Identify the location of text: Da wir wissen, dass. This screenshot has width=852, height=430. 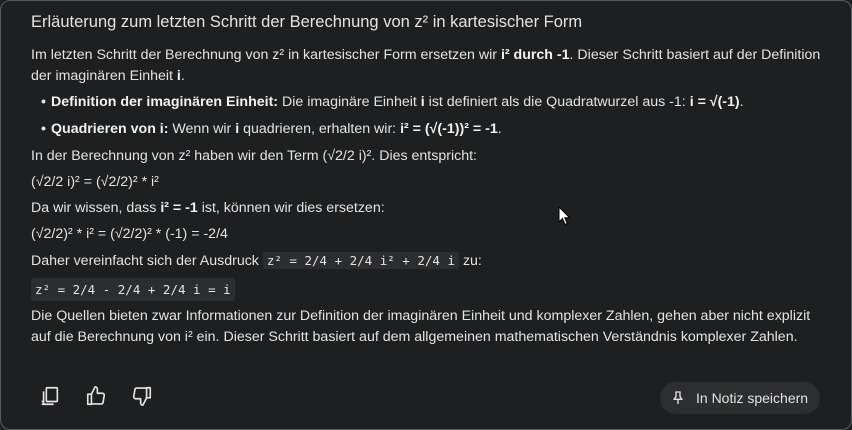
(96, 208).